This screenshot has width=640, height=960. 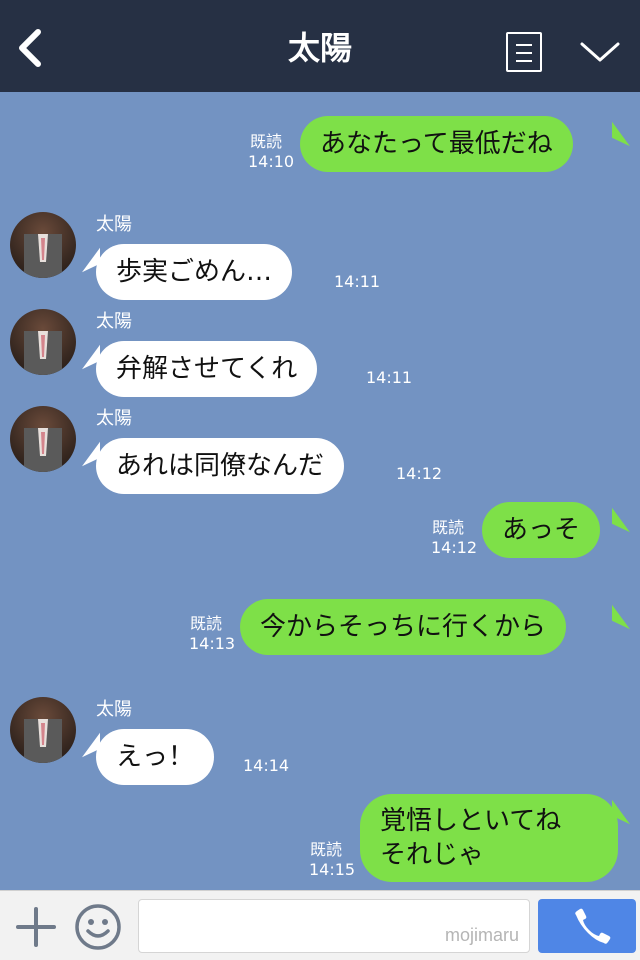 What do you see at coordinates (98, 927) in the screenshot?
I see `smiley-icon` at bounding box center [98, 927].